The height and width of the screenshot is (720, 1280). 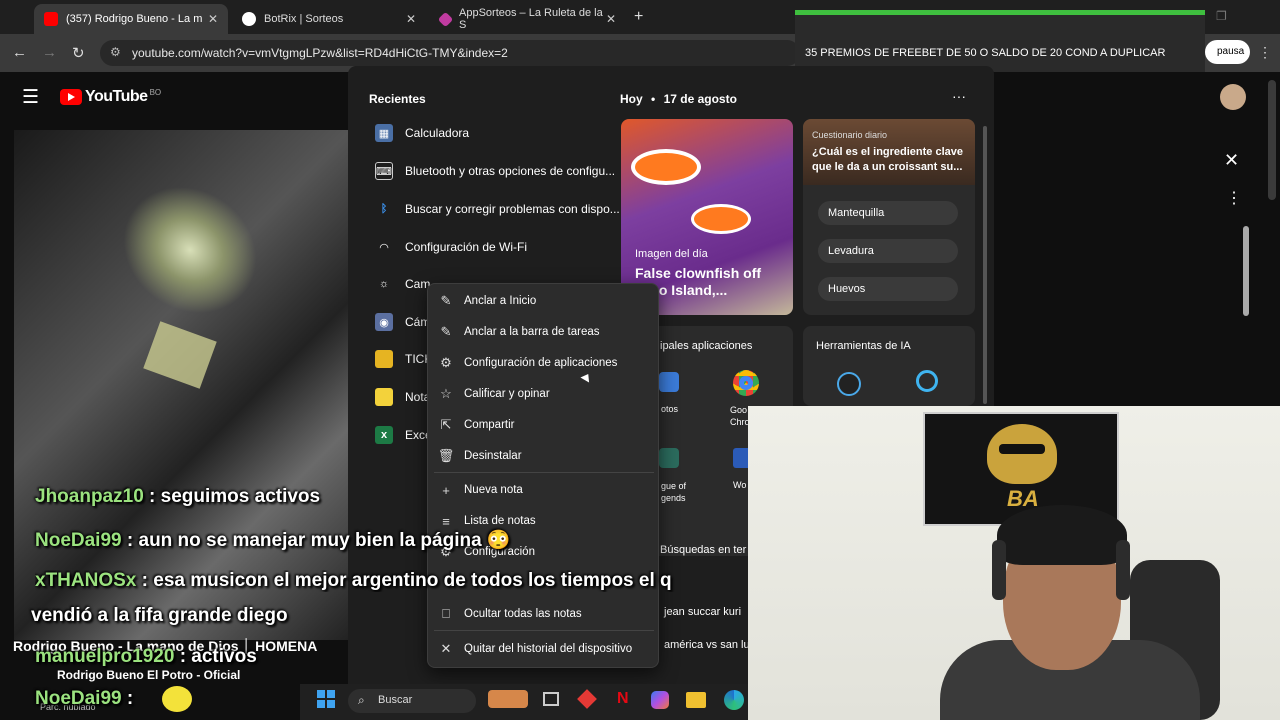 I want to click on chat-text: : aun no se manejar muy bien la página 😳, so click(x=318, y=540).